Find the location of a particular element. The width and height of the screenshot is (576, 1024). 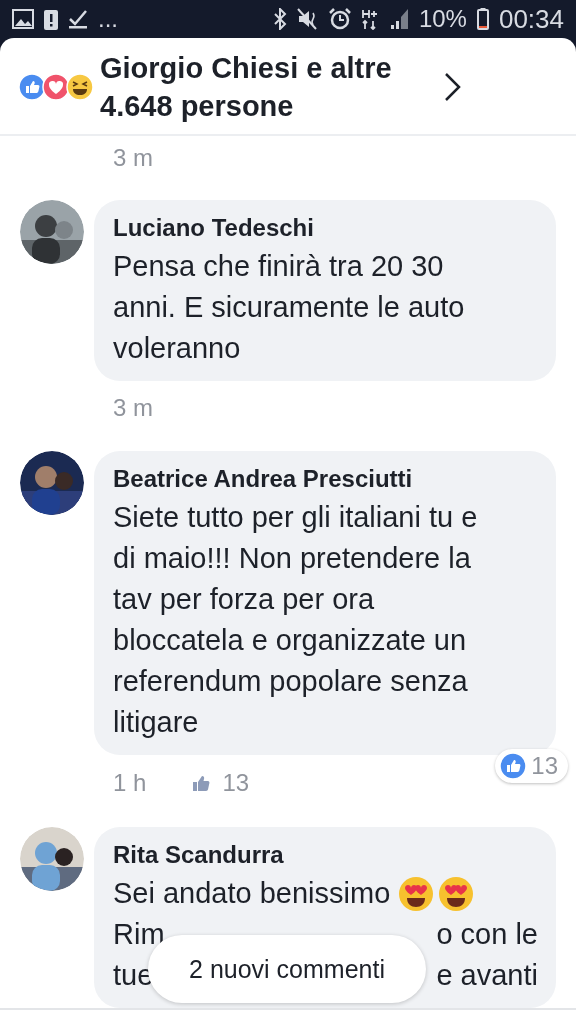

battery-percentage: 10% is located at coordinates (442, 19).